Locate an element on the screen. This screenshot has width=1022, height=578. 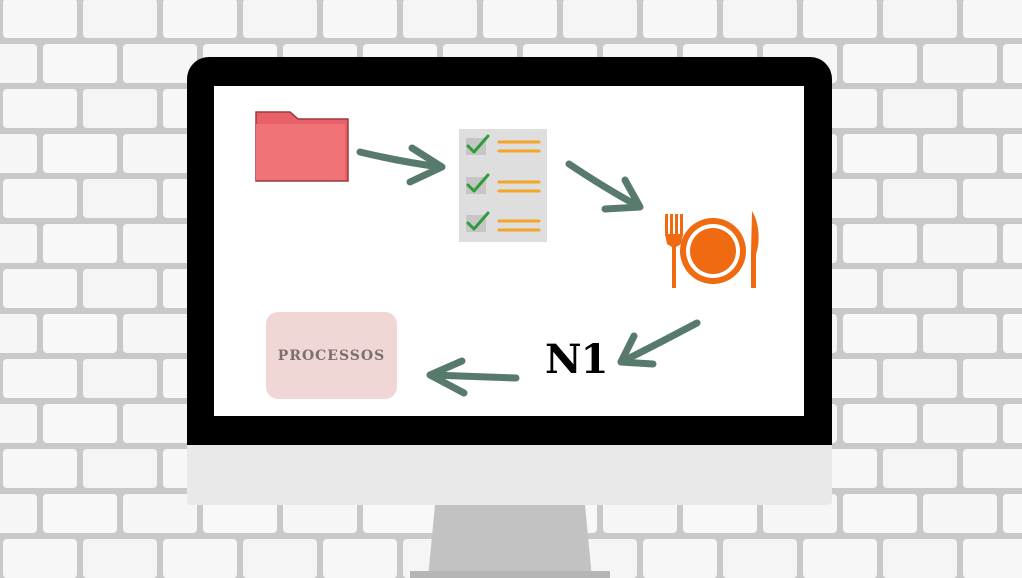
checklist-icon is located at coordinates (503, 185).